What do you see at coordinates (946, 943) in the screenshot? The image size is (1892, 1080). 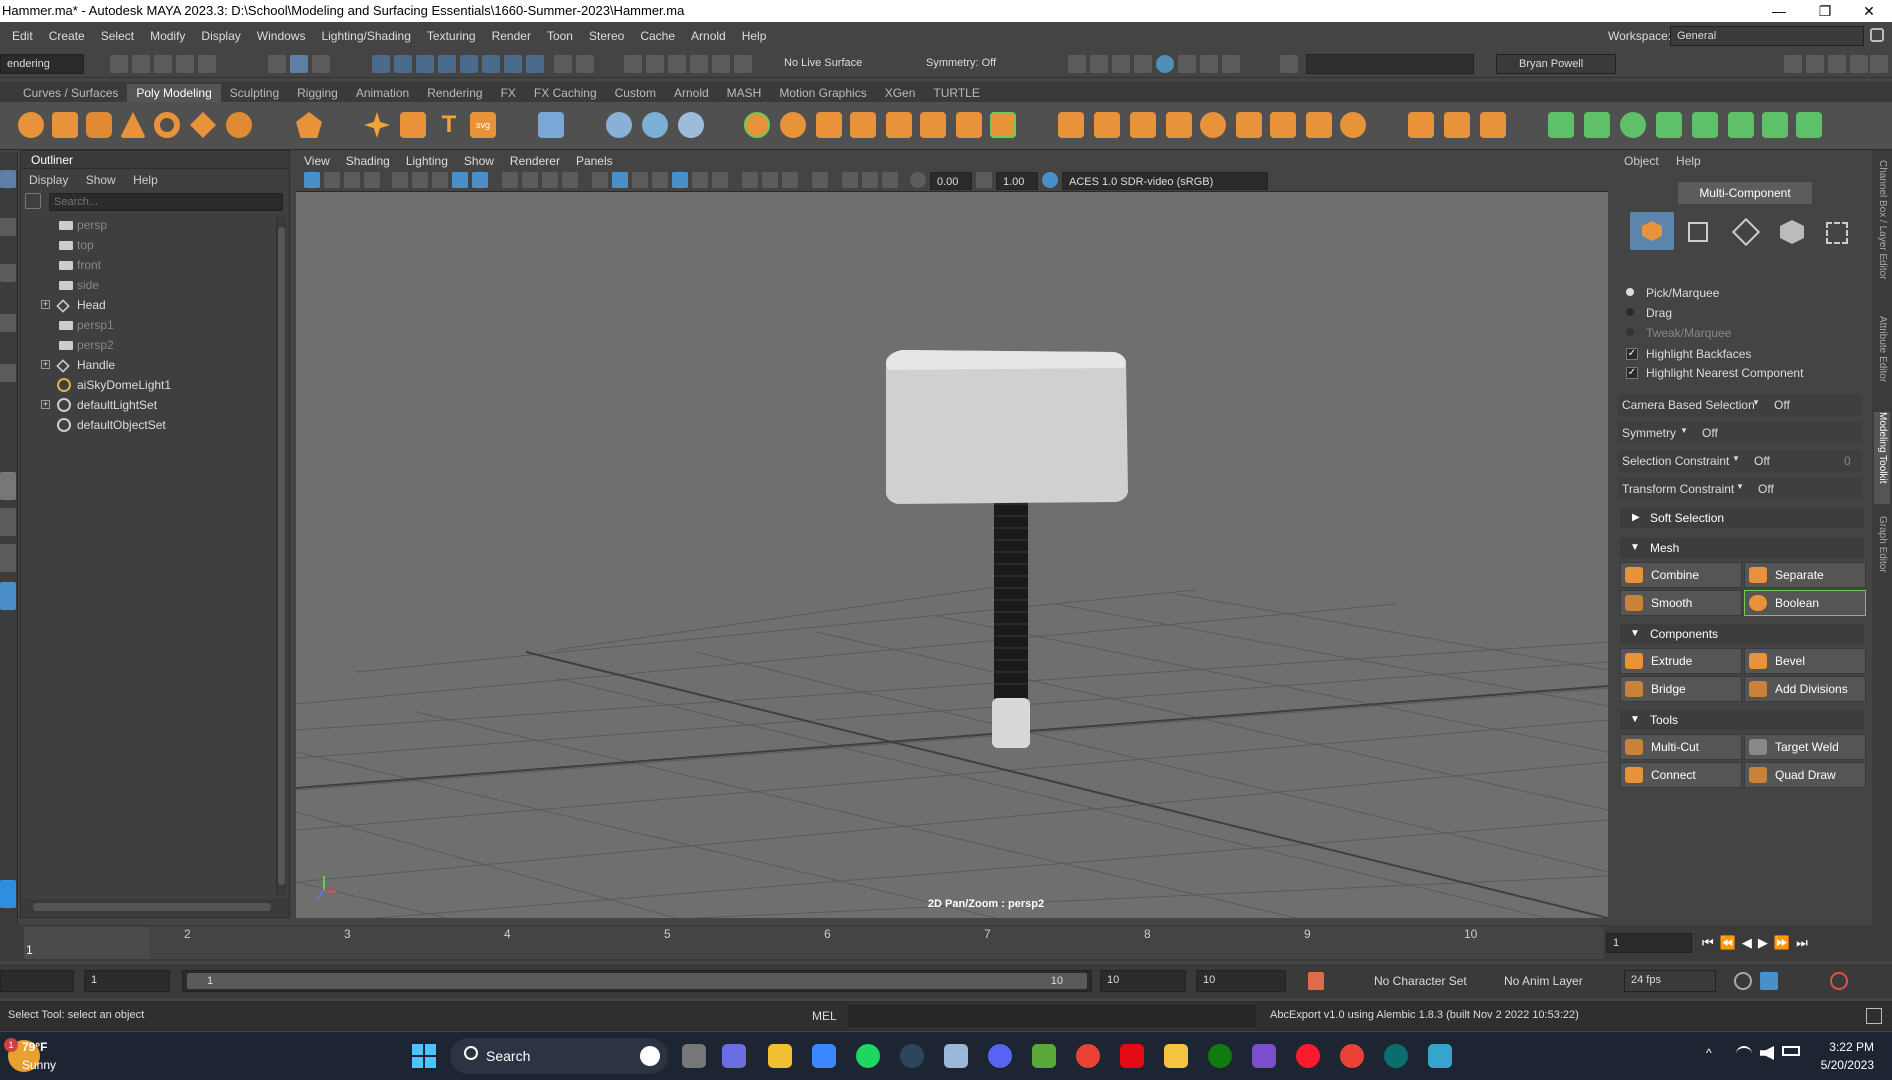 I see `time-slider: 1 2 3 4 5 6 7 8 9 10 1 ⏮⏪◀▶⏩⏭` at bounding box center [946, 943].